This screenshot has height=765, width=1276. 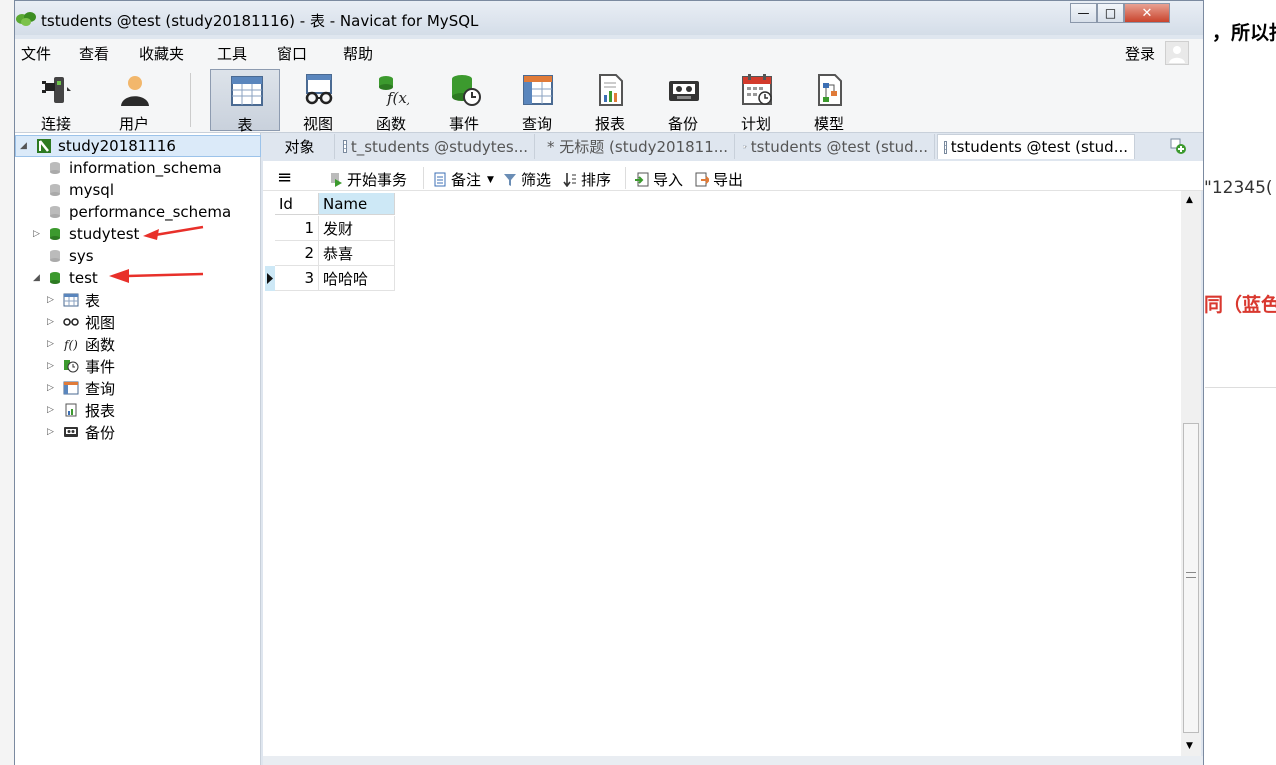 I want to click on tree-db-mysql: mysql, so click(x=81, y=190).